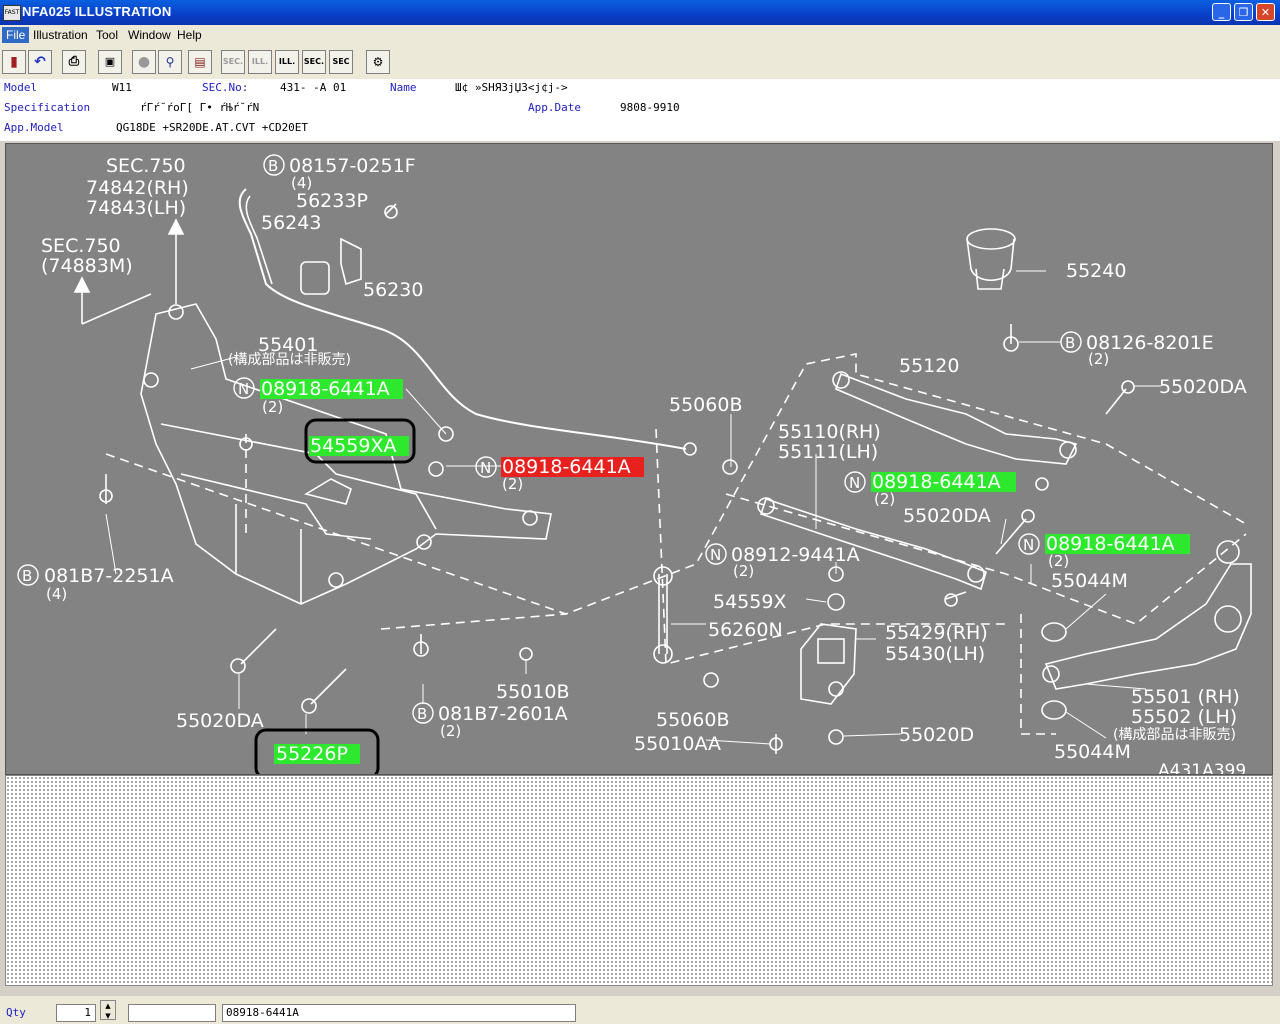 The height and width of the screenshot is (1024, 1280). I want to click on secno-value: 431- -A 01, so click(313, 87).